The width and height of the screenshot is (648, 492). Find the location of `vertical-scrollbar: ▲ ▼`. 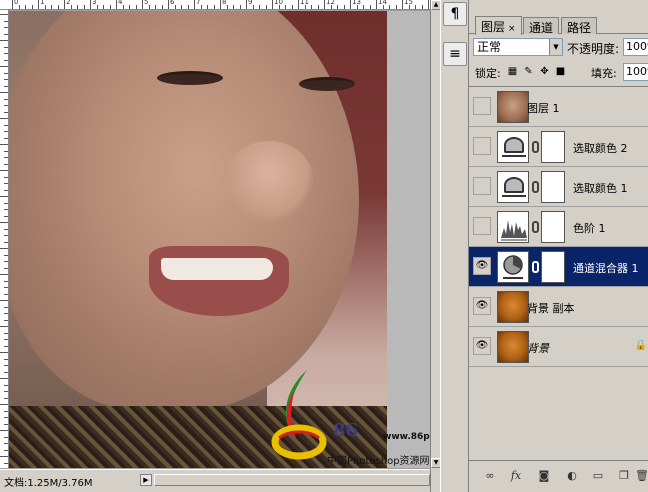

vertical-scrollbar: ▲ ▼ is located at coordinates (435, 246).